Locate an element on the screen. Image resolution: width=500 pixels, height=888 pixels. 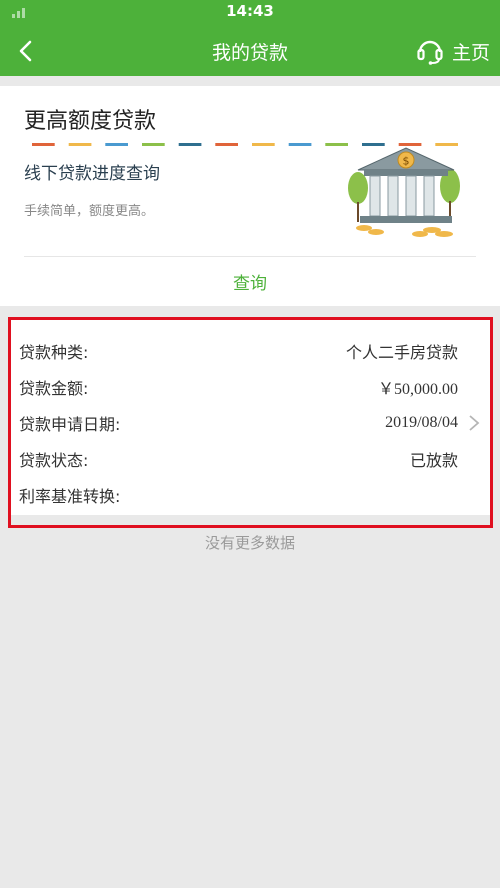
loan-type-label: 贷款种类: is located at coordinates (54, 352).